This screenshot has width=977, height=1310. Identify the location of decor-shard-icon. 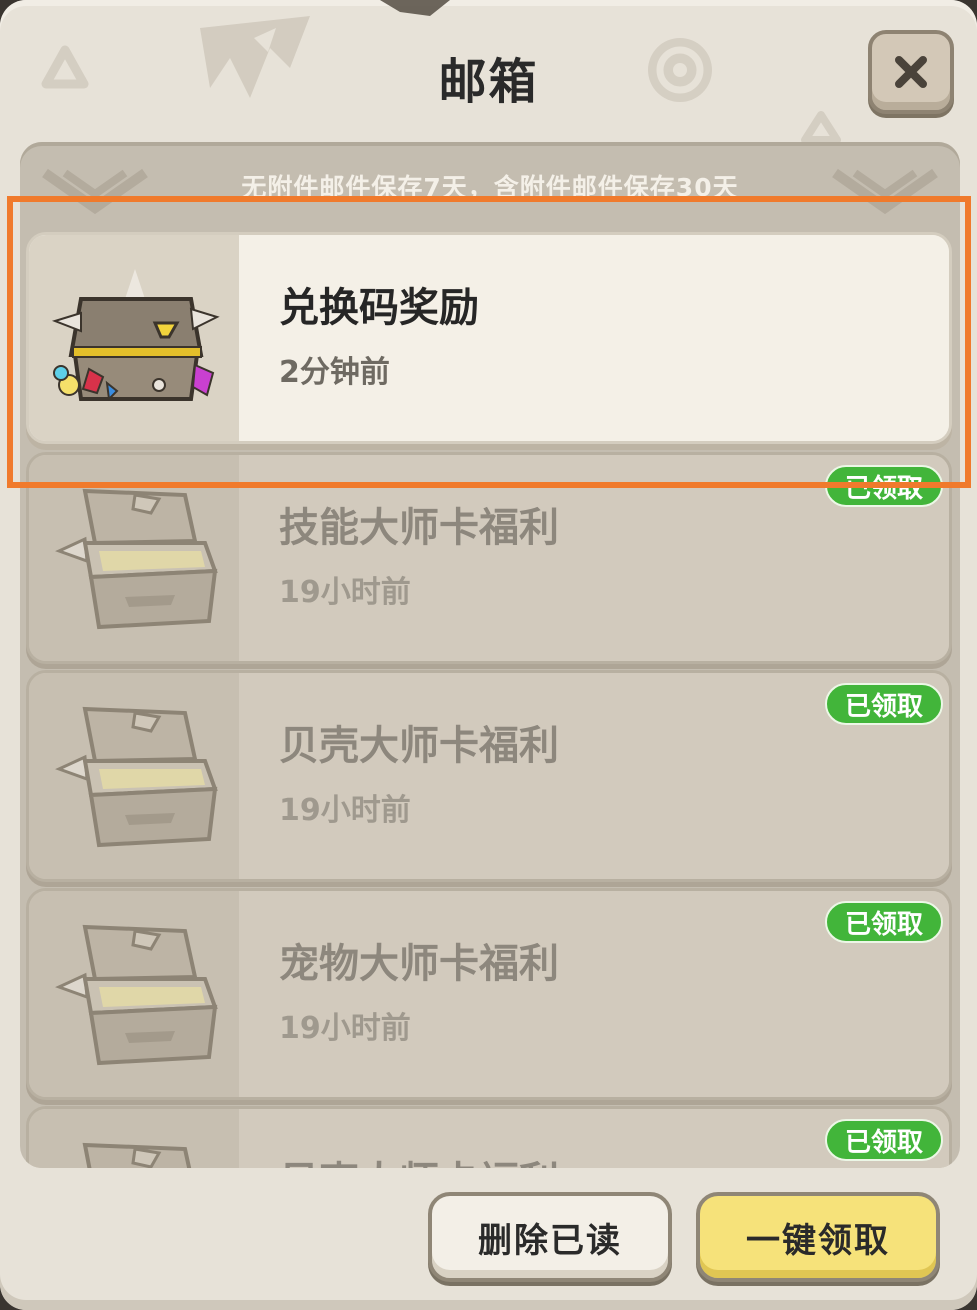
(415, 8).